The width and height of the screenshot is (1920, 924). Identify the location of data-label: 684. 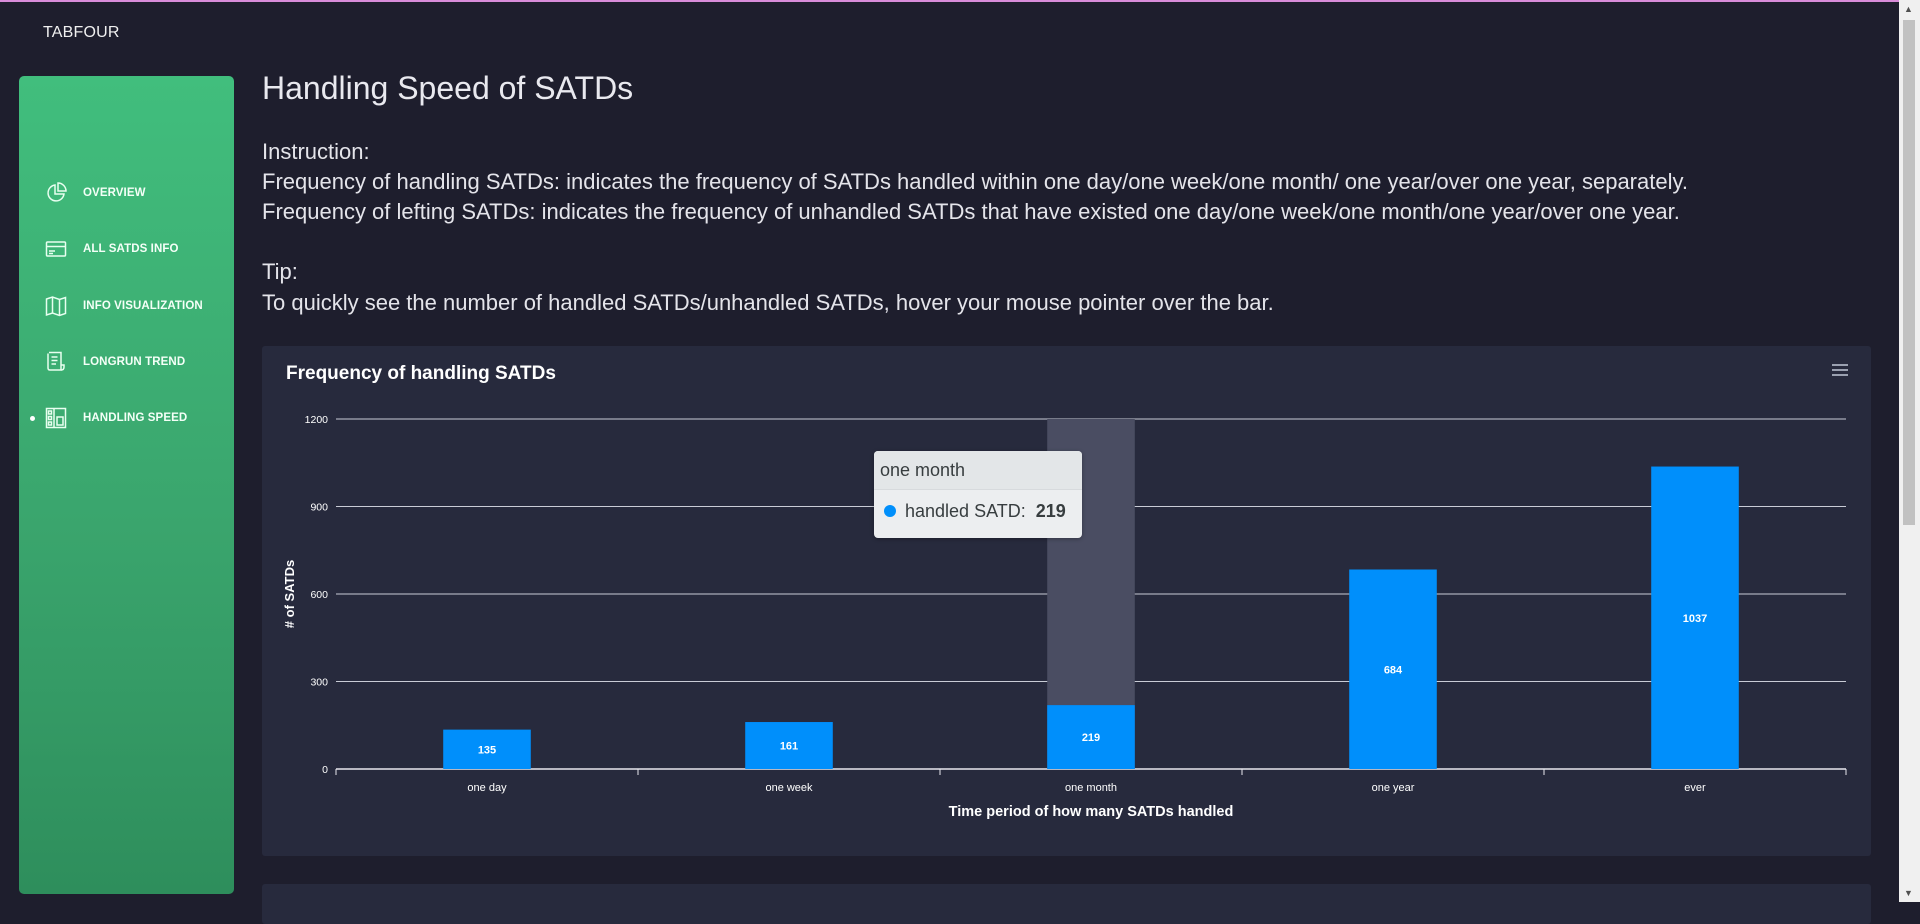
(1393, 670).